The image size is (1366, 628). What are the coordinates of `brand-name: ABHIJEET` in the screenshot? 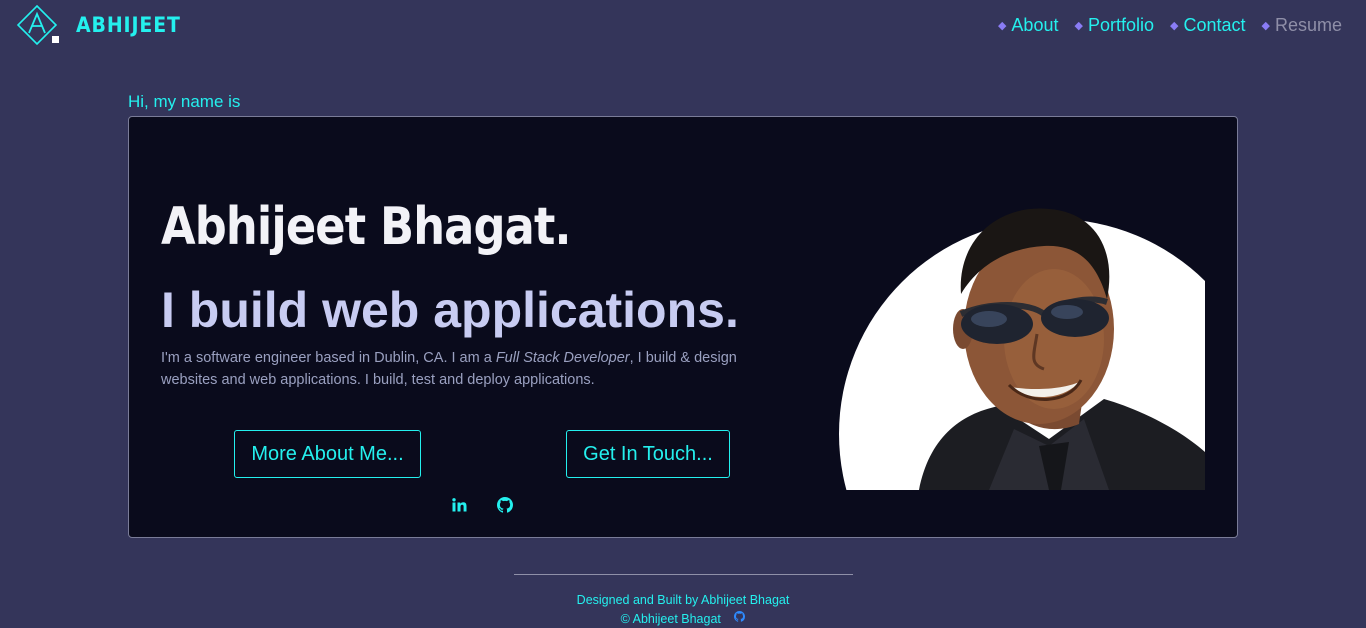 It's located at (128, 25).